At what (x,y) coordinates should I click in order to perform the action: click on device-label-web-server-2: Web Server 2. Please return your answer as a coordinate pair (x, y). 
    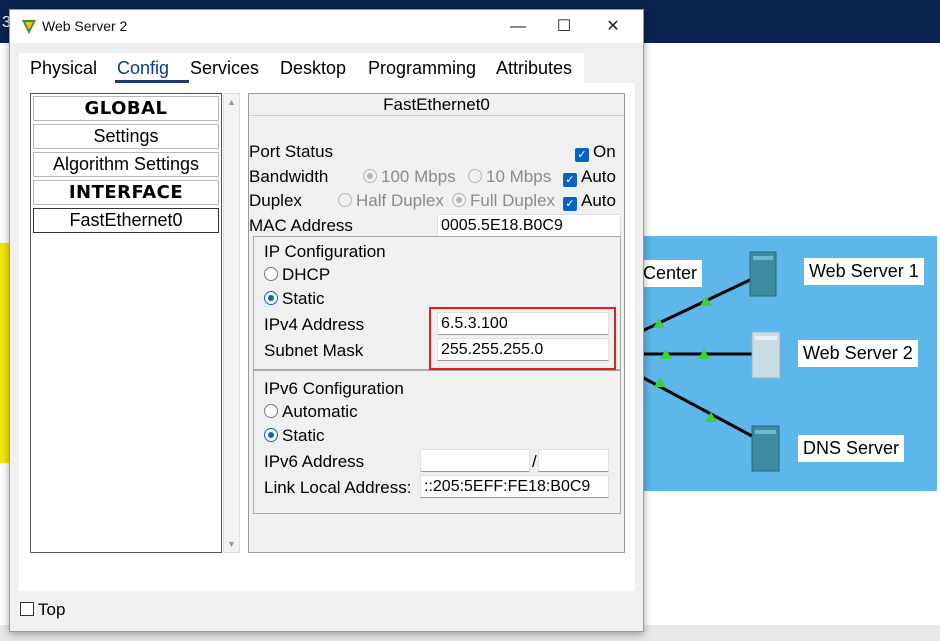
    Looking at the image, I should click on (858, 353).